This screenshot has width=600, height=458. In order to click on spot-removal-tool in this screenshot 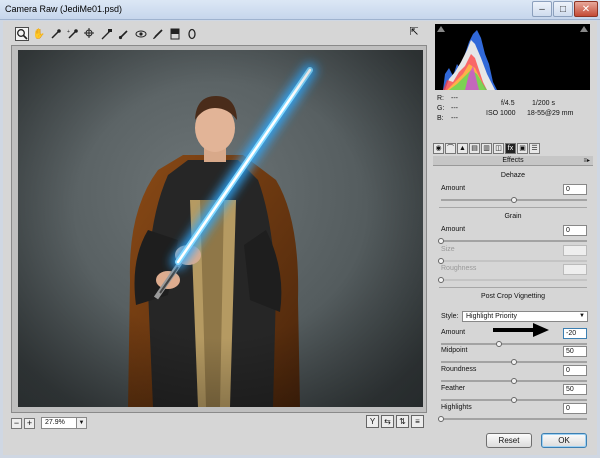, I will do `click(124, 34)`.